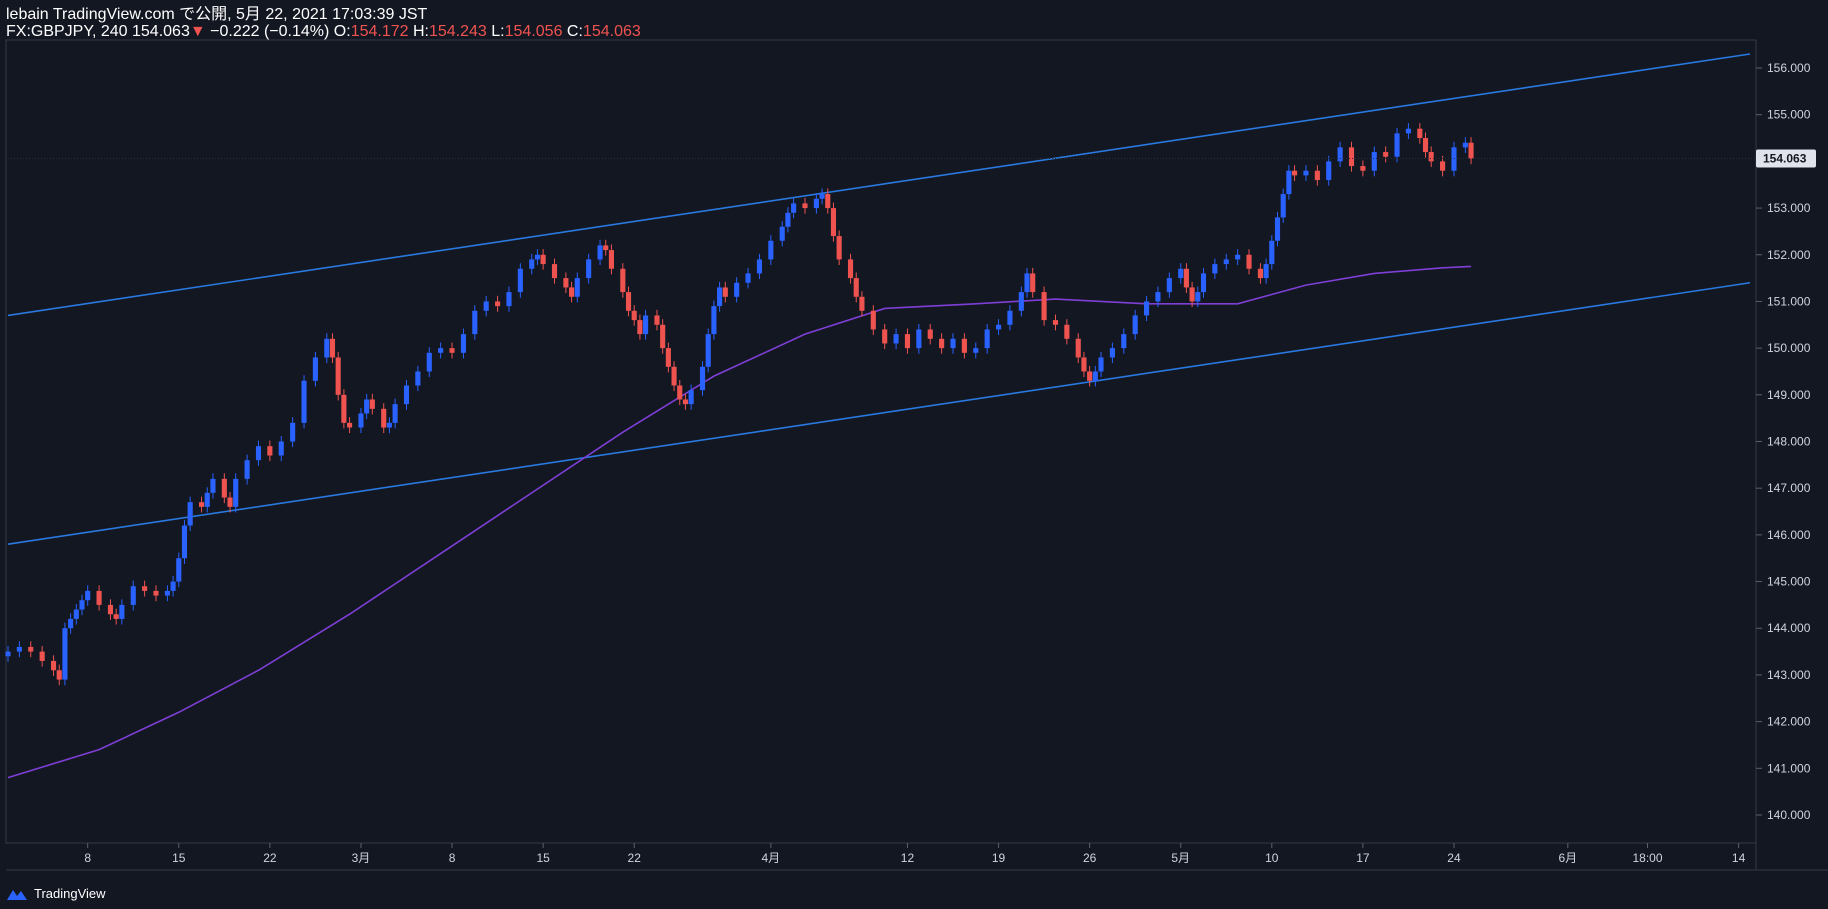 Image resolution: width=1828 pixels, height=909 pixels. What do you see at coordinates (87, 858) in the screenshot?
I see `x-tick-label: 8` at bounding box center [87, 858].